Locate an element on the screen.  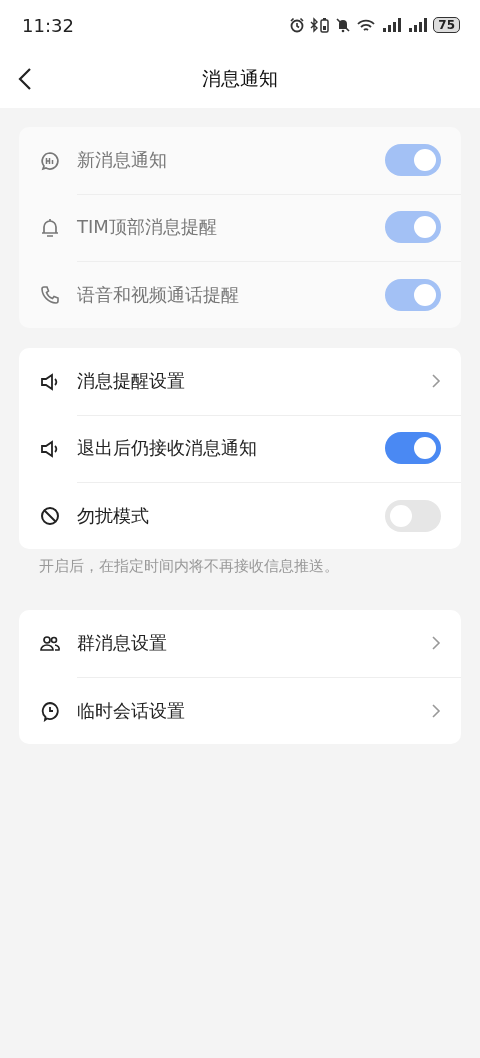
wifi-icon is located at coordinates (366, 25).